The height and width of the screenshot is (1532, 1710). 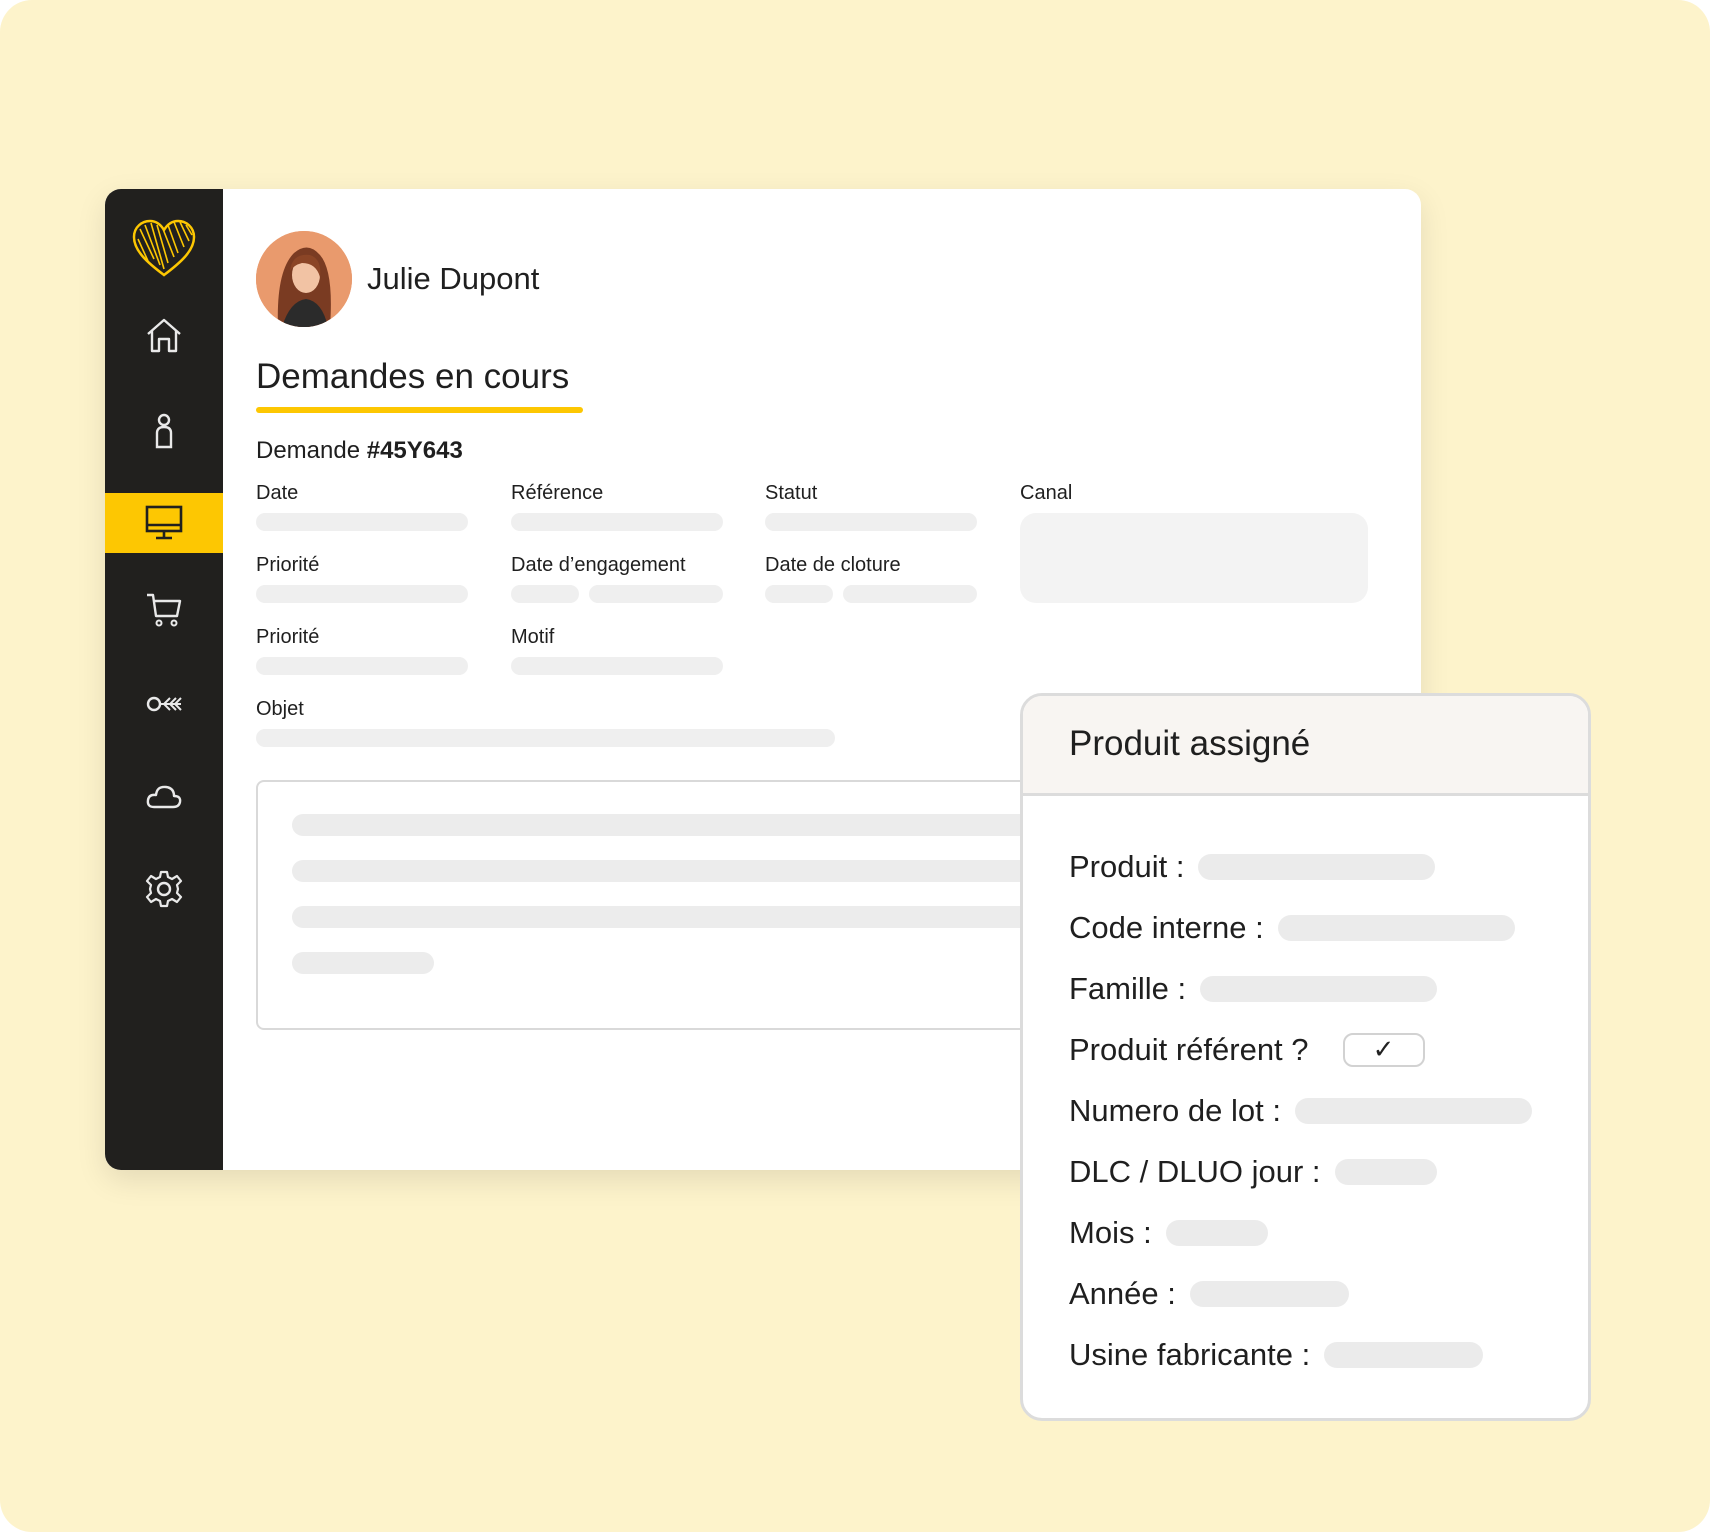 I want to click on field-label-date: Date, so click(x=277, y=493).